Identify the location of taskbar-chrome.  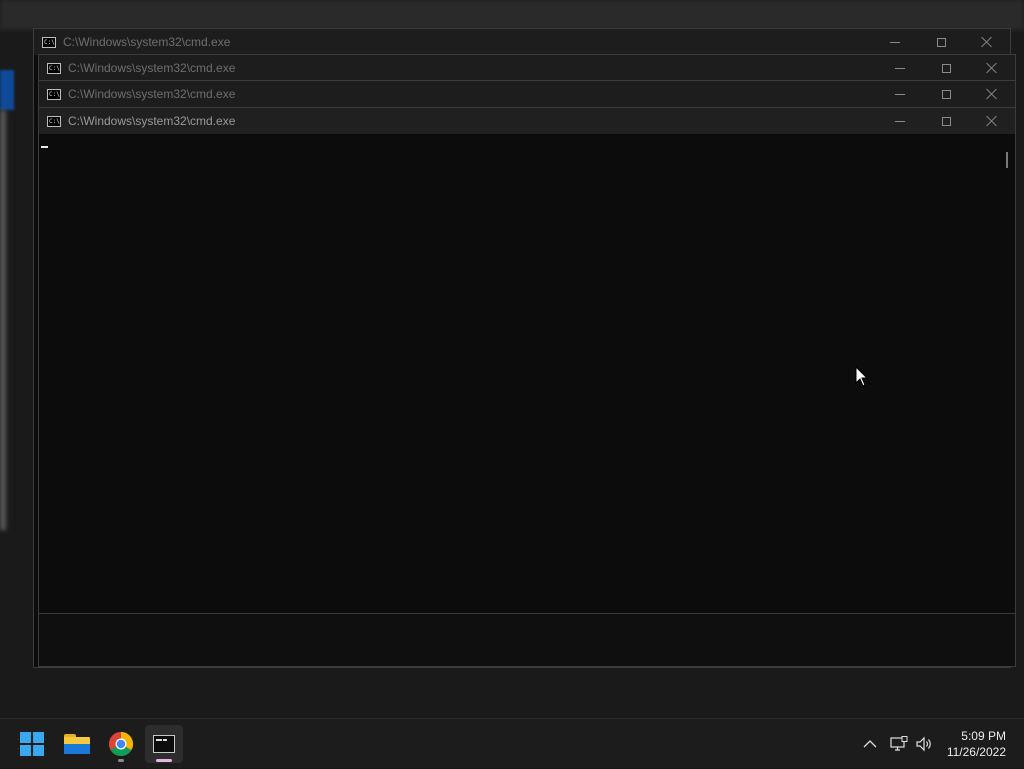
(121, 744).